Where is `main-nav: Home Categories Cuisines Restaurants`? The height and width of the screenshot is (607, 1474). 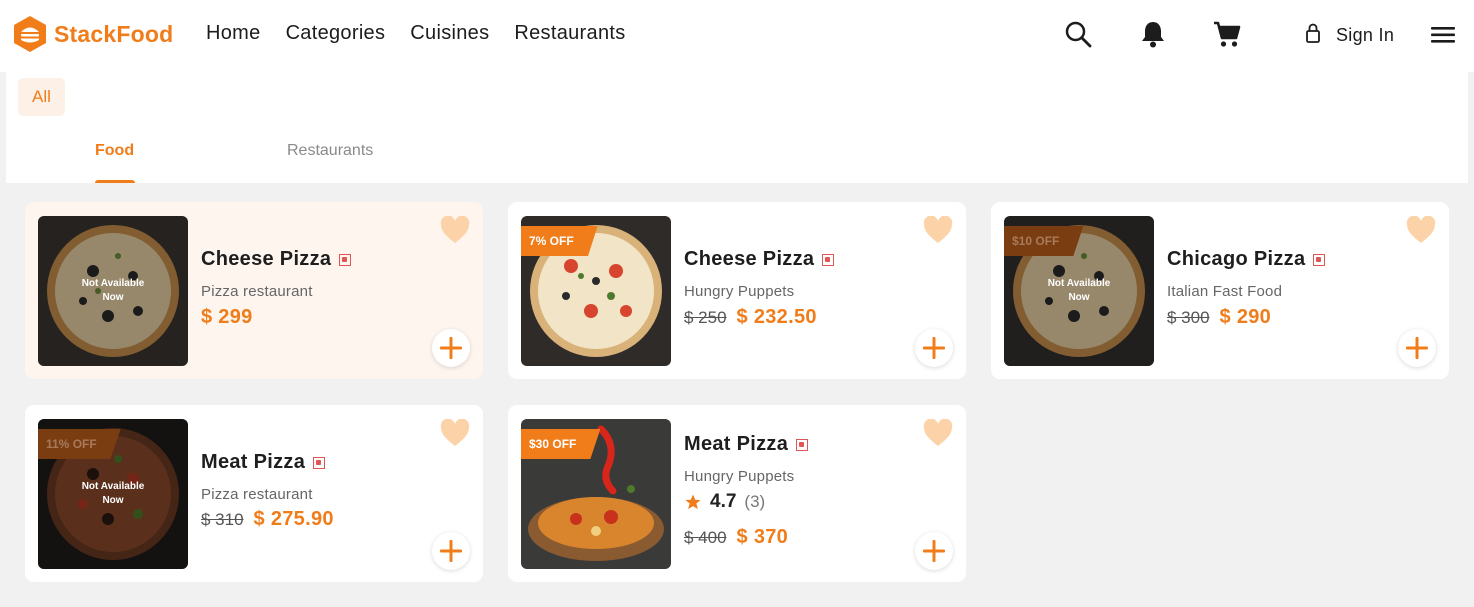
main-nav: Home Categories Cuisines Restaurants is located at coordinates (428, 33).